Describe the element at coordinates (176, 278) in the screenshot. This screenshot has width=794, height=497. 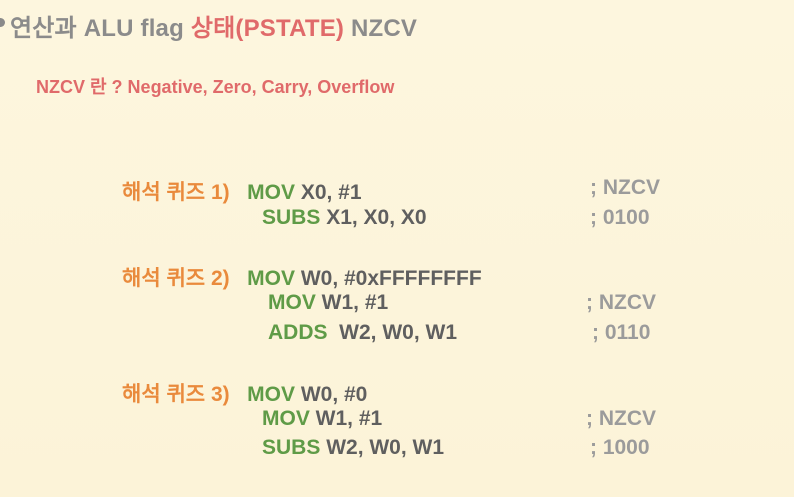
I see `quiz-2-label: 해석 퀴즈 2)` at that location.